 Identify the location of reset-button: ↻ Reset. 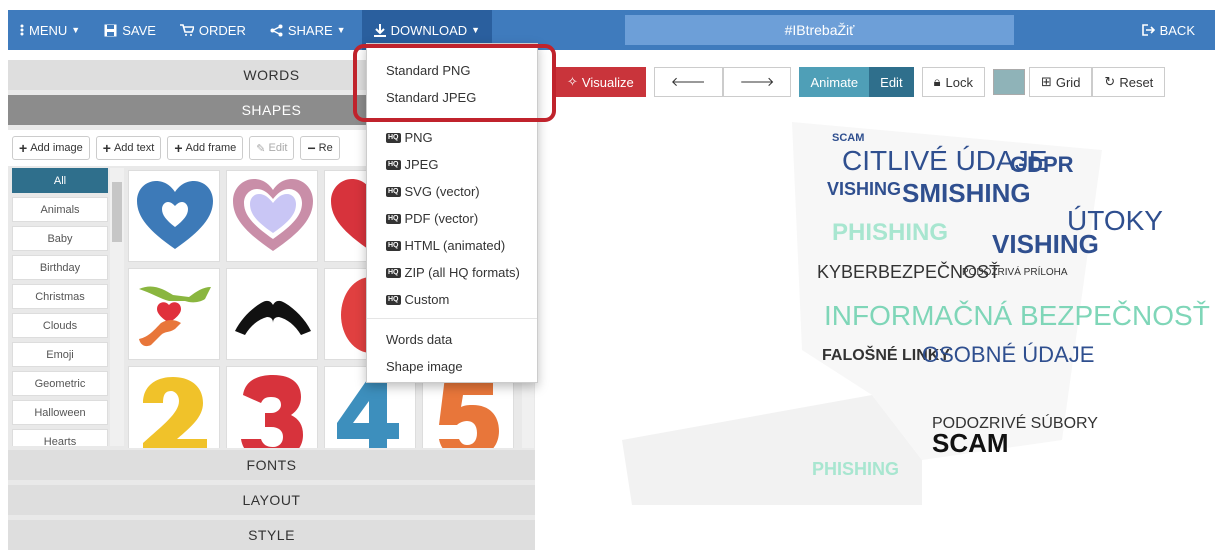
(1129, 82).